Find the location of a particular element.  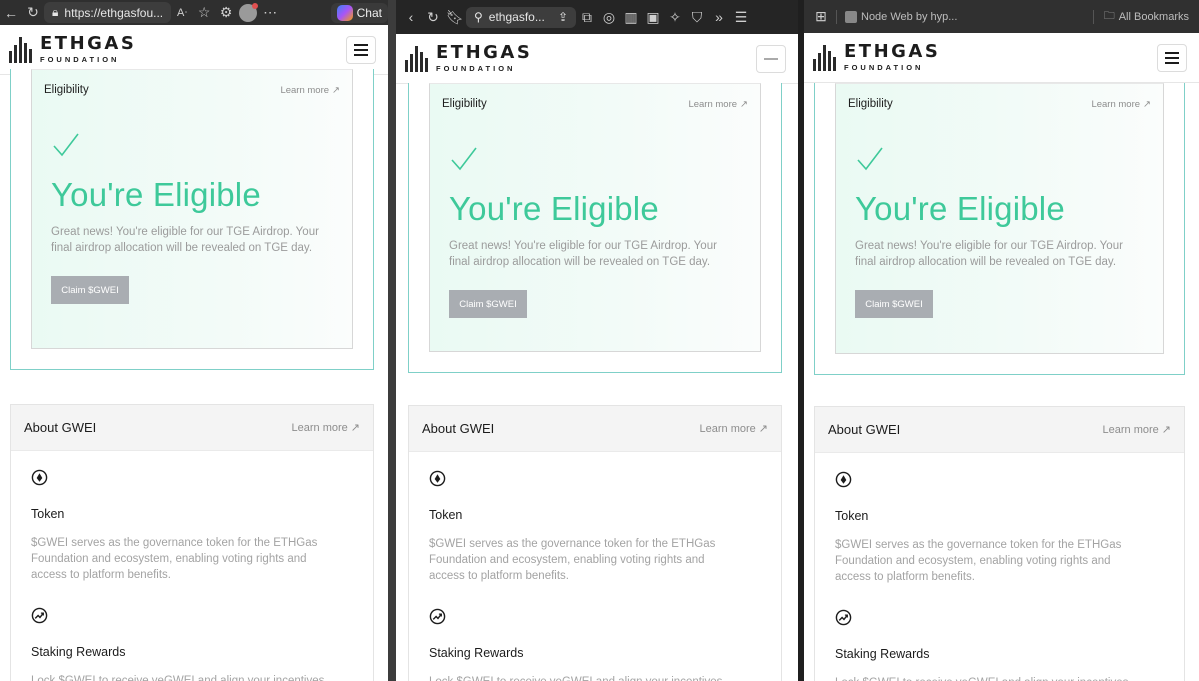

site-favicon-icon is located at coordinates (851, 16).